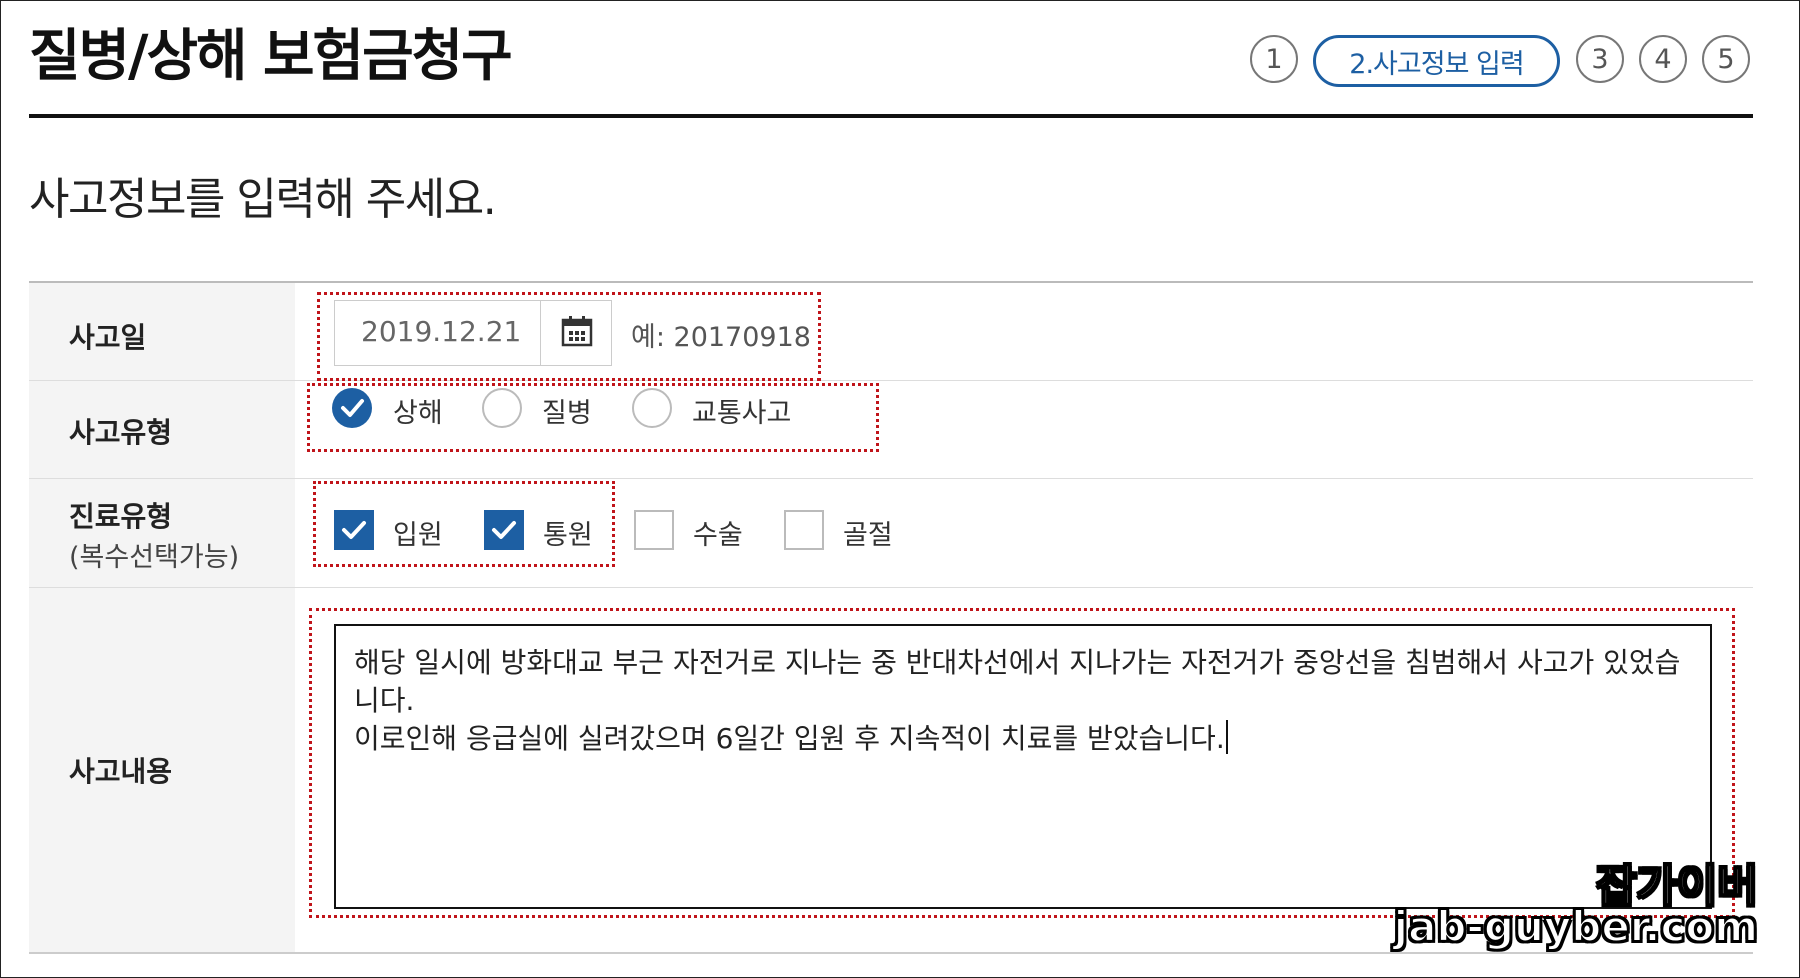 Image resolution: width=1800 pixels, height=978 pixels. What do you see at coordinates (418, 410) in the screenshot?
I see `radio-injury-label: 상해` at bounding box center [418, 410].